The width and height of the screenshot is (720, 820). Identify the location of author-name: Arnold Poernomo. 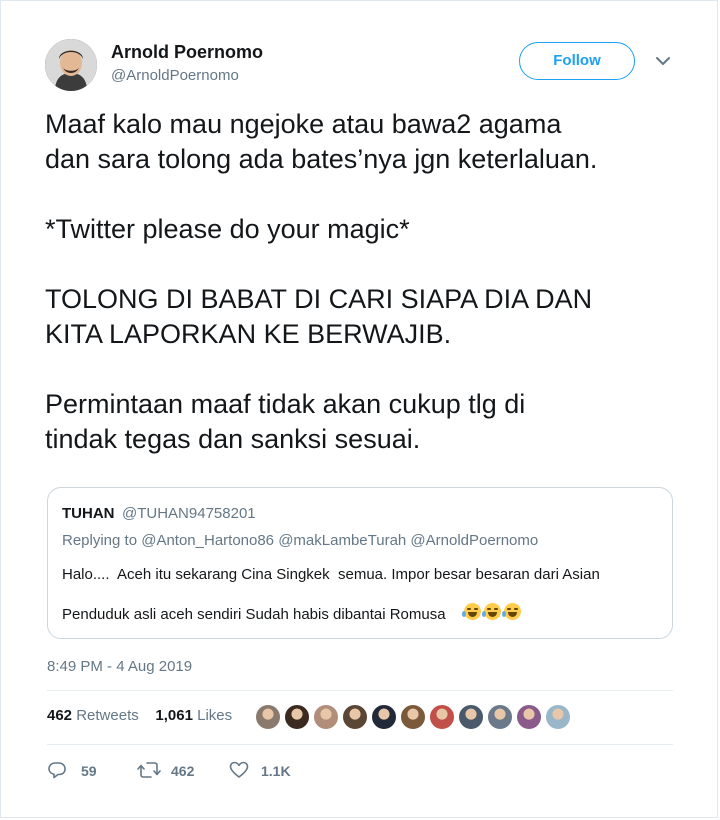
(187, 52).